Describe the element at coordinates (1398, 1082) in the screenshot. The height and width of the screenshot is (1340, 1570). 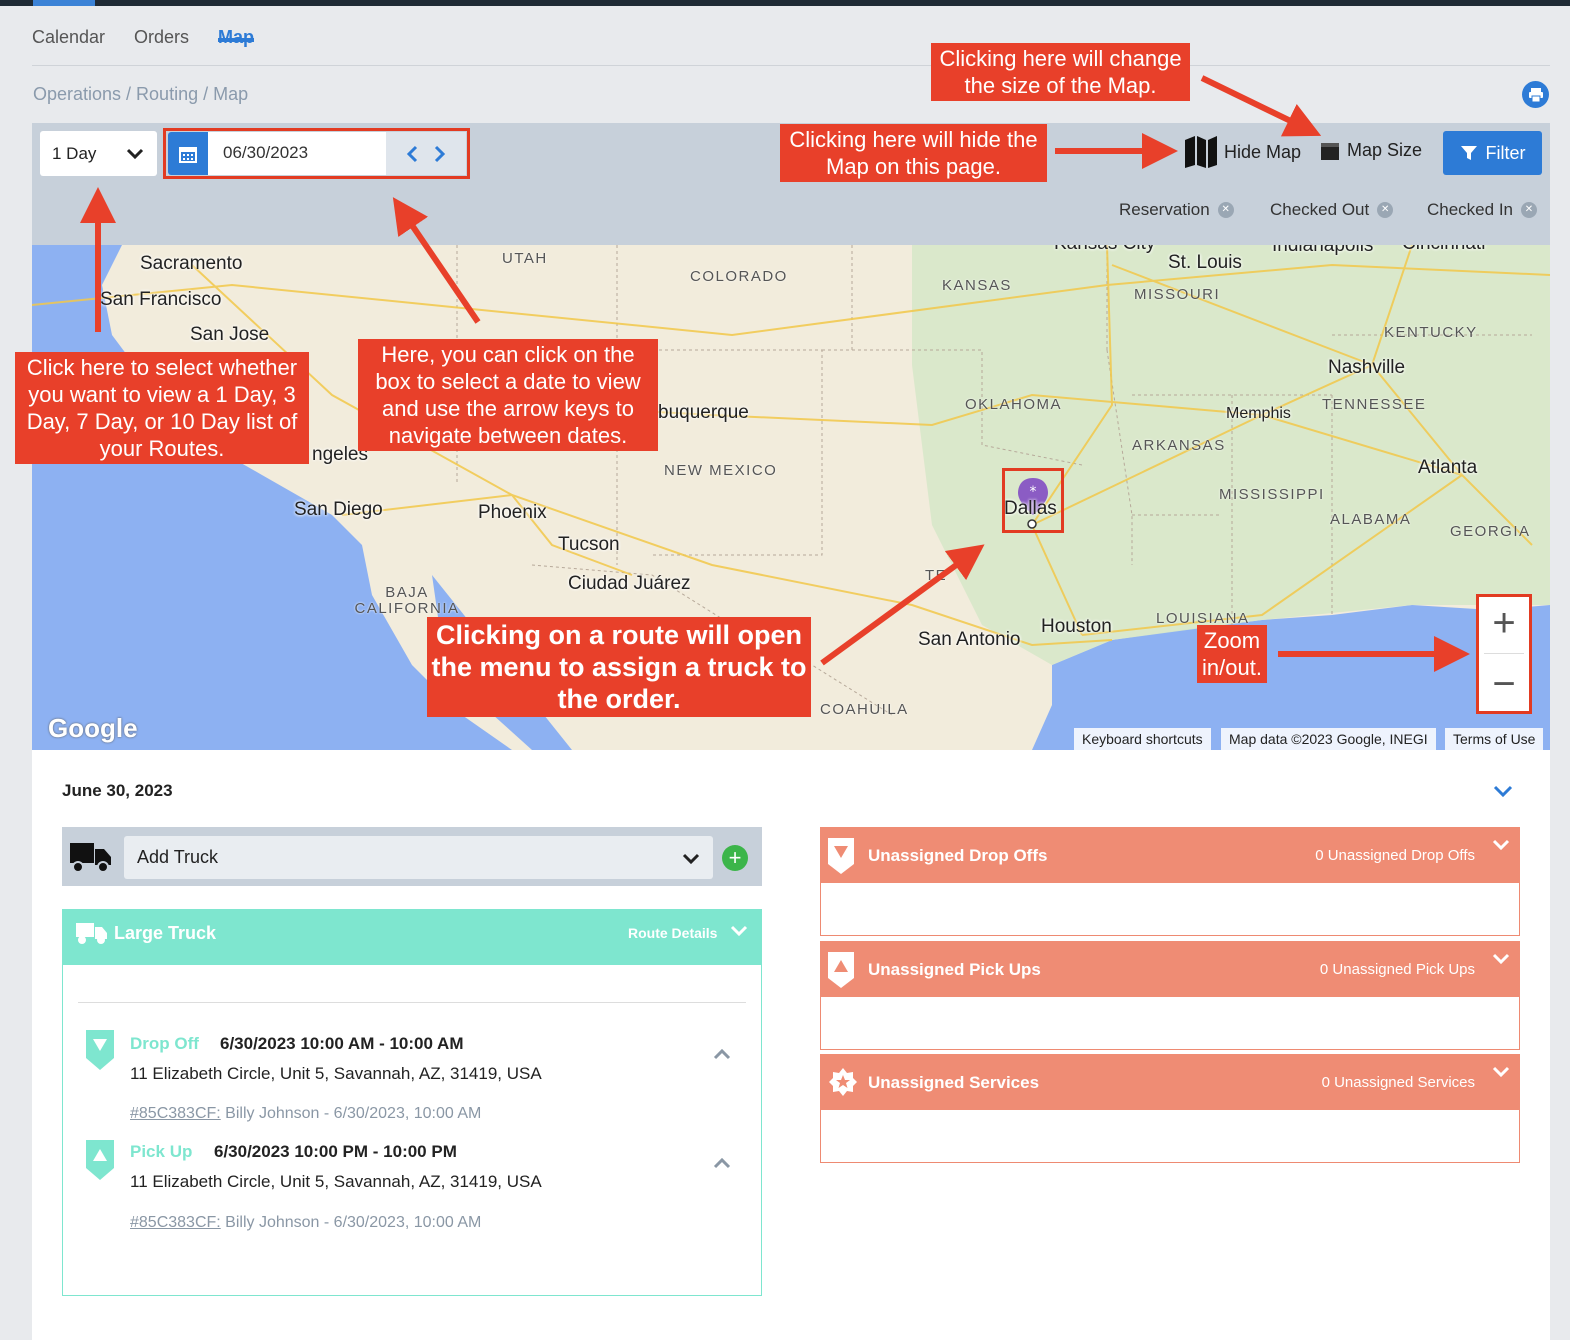
I see `unassigned-count: 0 Unassigned Services` at that location.